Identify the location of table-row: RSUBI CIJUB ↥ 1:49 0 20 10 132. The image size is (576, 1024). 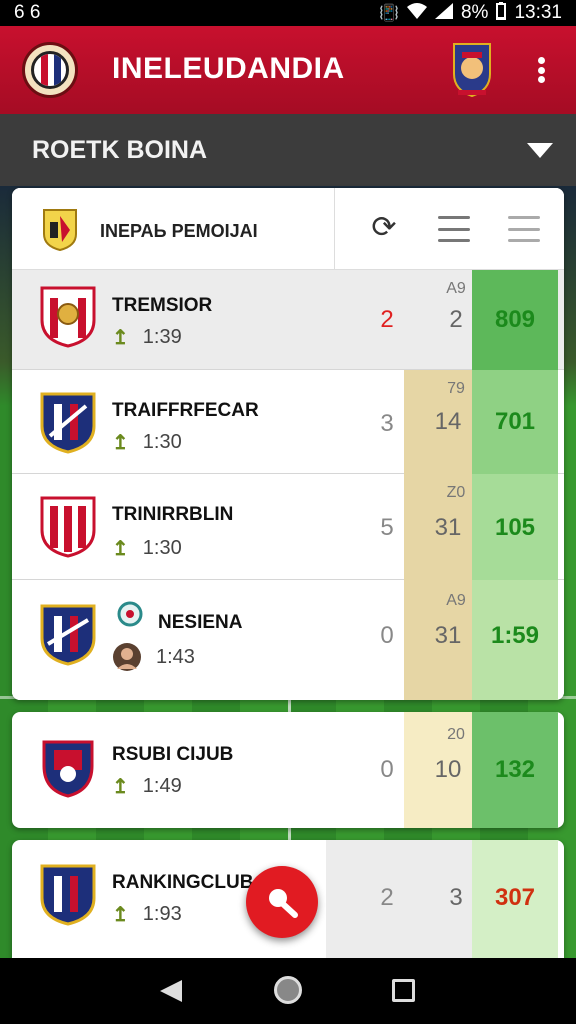
(288, 770).